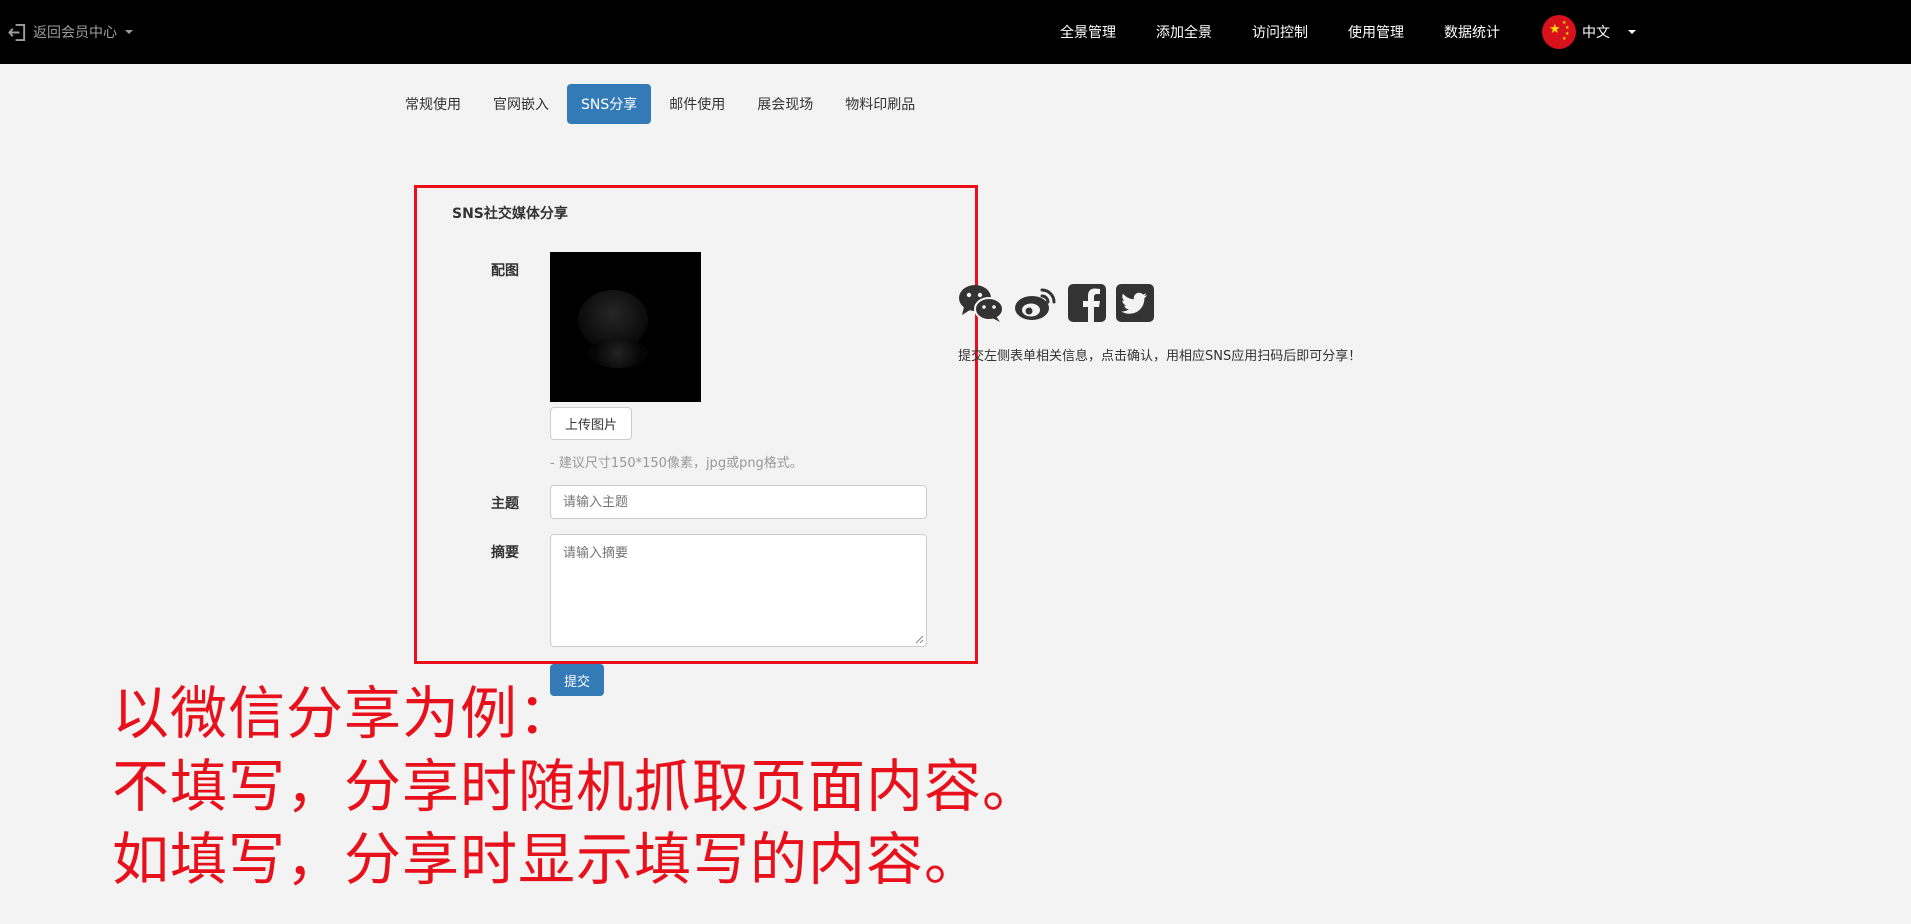 The image size is (1911, 924). Describe the element at coordinates (433, 104) in the screenshot. I see `tab-regular-use: 常规使用` at that location.